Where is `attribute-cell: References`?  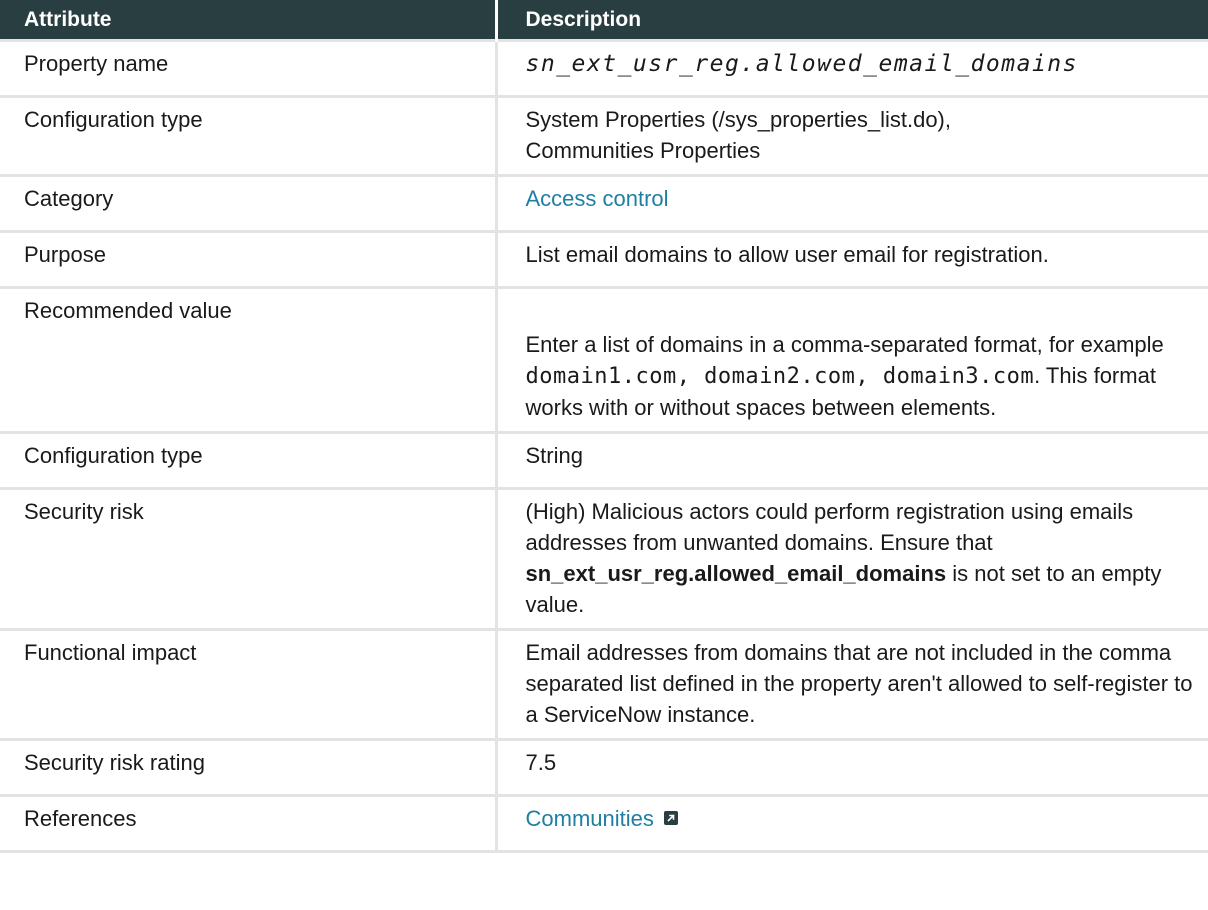
attribute-cell: References is located at coordinates (249, 823).